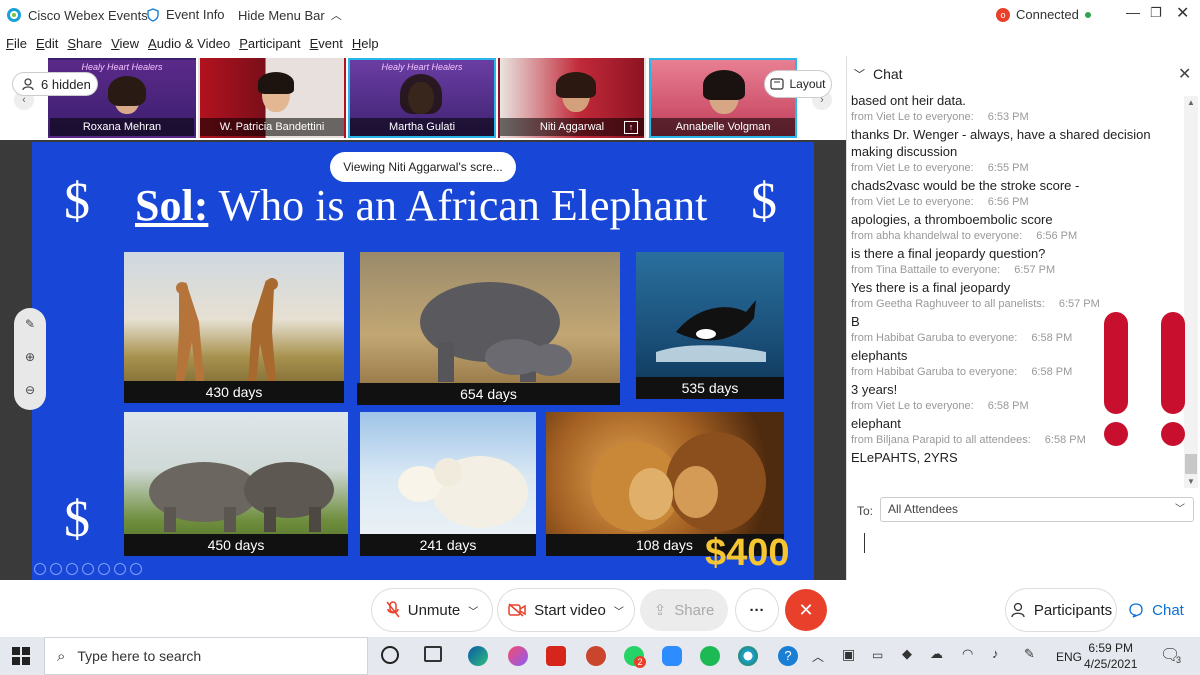 The height and width of the screenshot is (675, 1200). What do you see at coordinates (556, 656) in the screenshot?
I see `acrobat-icon` at bounding box center [556, 656].